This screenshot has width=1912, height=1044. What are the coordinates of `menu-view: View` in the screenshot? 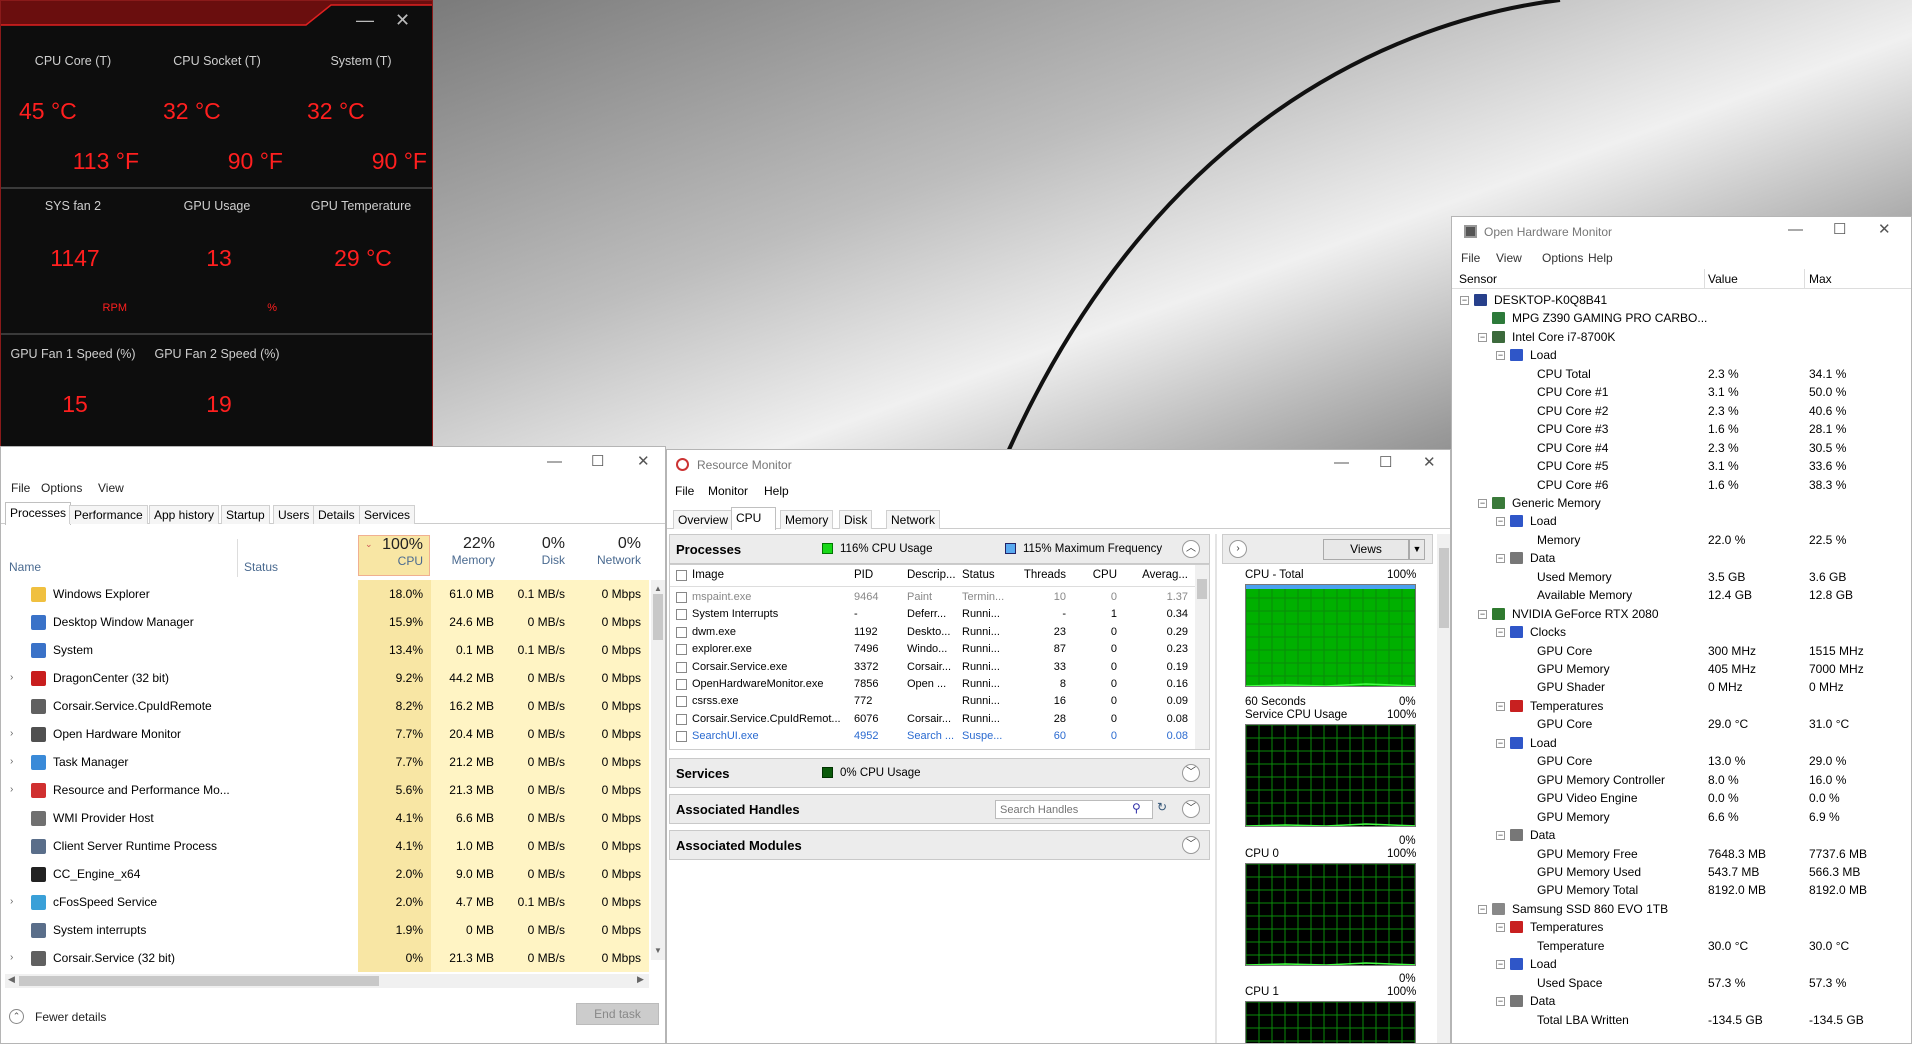 It's located at (1509, 258).